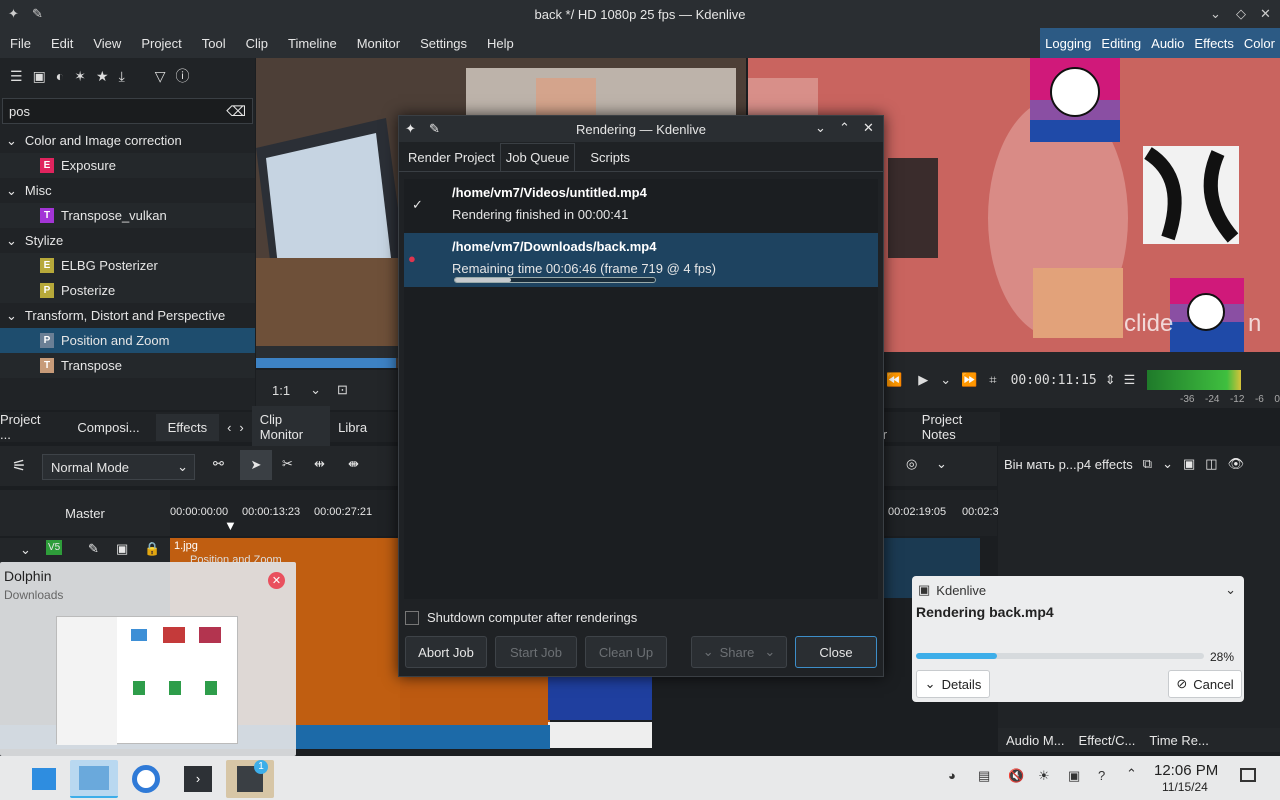 This screenshot has height=800, width=1280. I want to click on show-desktop-icon, so click(1248, 775).